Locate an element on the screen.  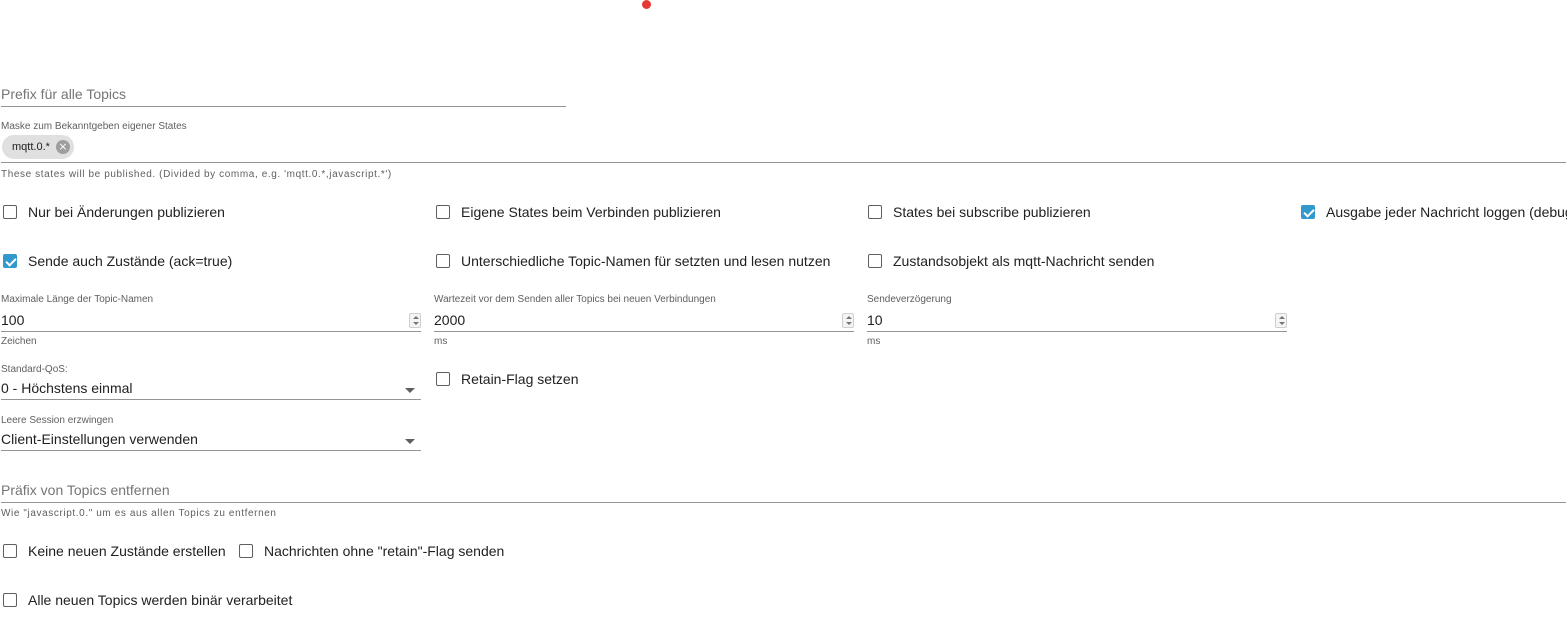
remove-prefix-input: Präfix von Topics entfernen is located at coordinates (783, 490).